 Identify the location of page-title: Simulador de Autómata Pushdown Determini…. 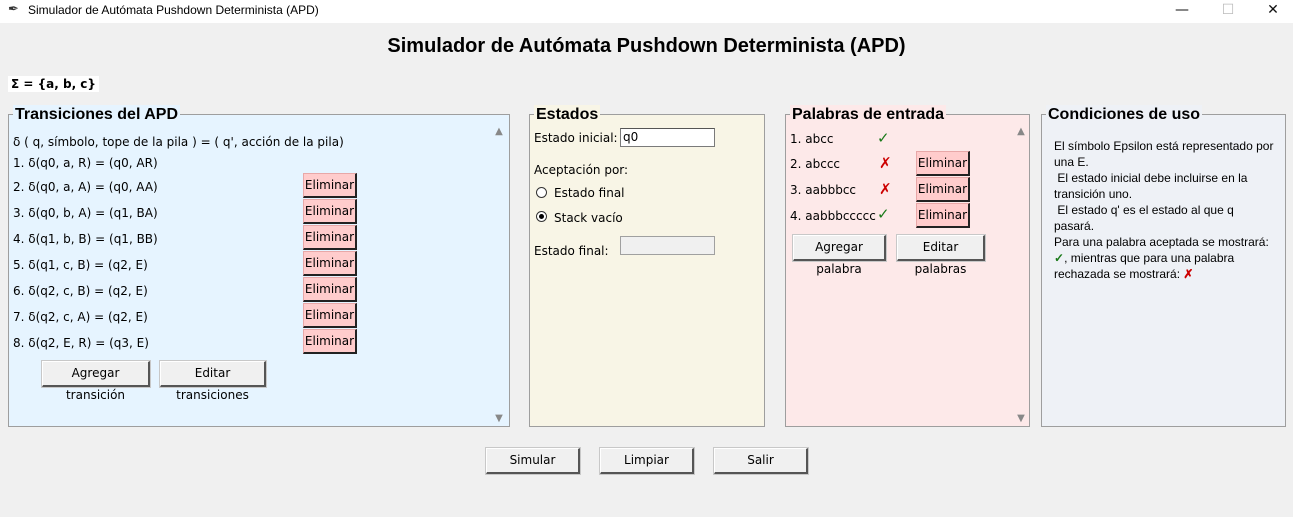
(646, 46).